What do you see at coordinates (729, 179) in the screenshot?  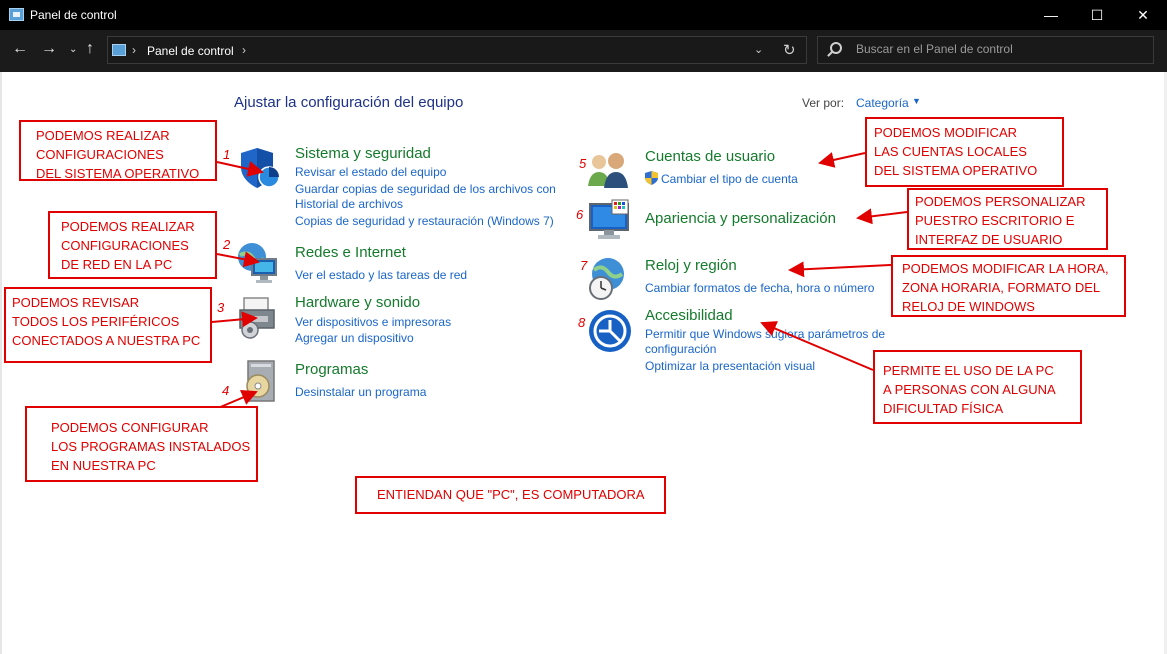 I see `link-change-account-type: Cambiar el tipo de cuenta` at bounding box center [729, 179].